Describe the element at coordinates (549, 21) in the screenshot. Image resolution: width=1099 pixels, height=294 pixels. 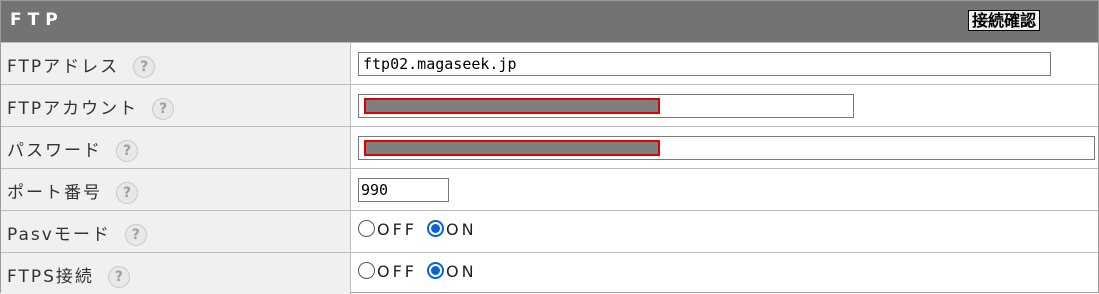
I see `section-header: FTP 接続確認` at that location.